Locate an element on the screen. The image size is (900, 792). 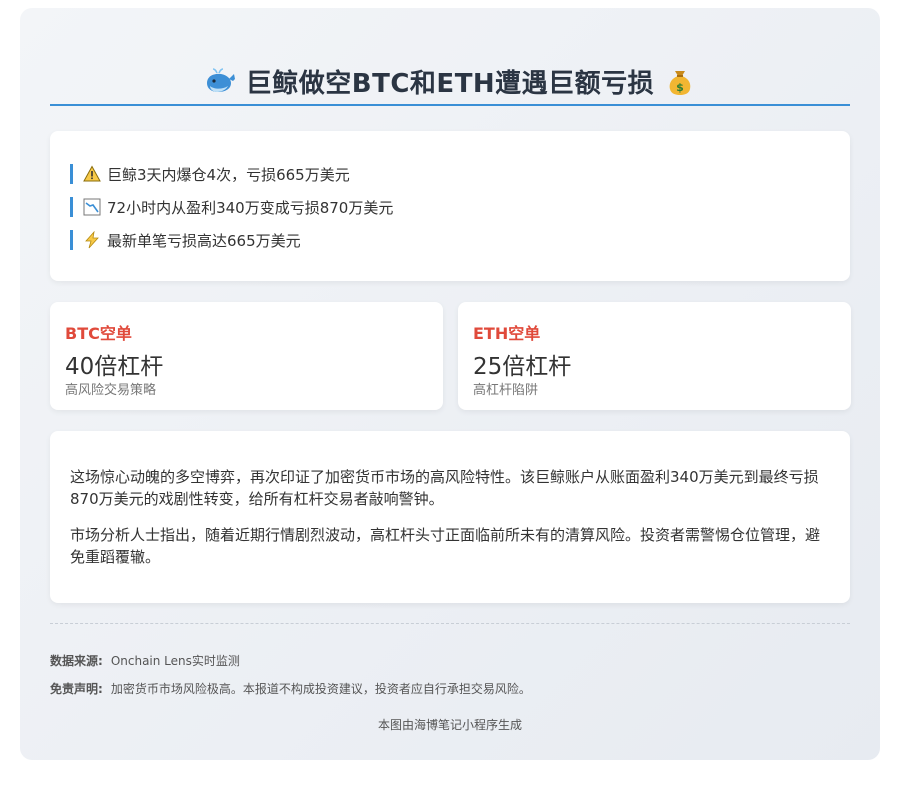
alert-item: 72小时内从盈利340万变成亏损870万美元 is located at coordinates (231, 207).